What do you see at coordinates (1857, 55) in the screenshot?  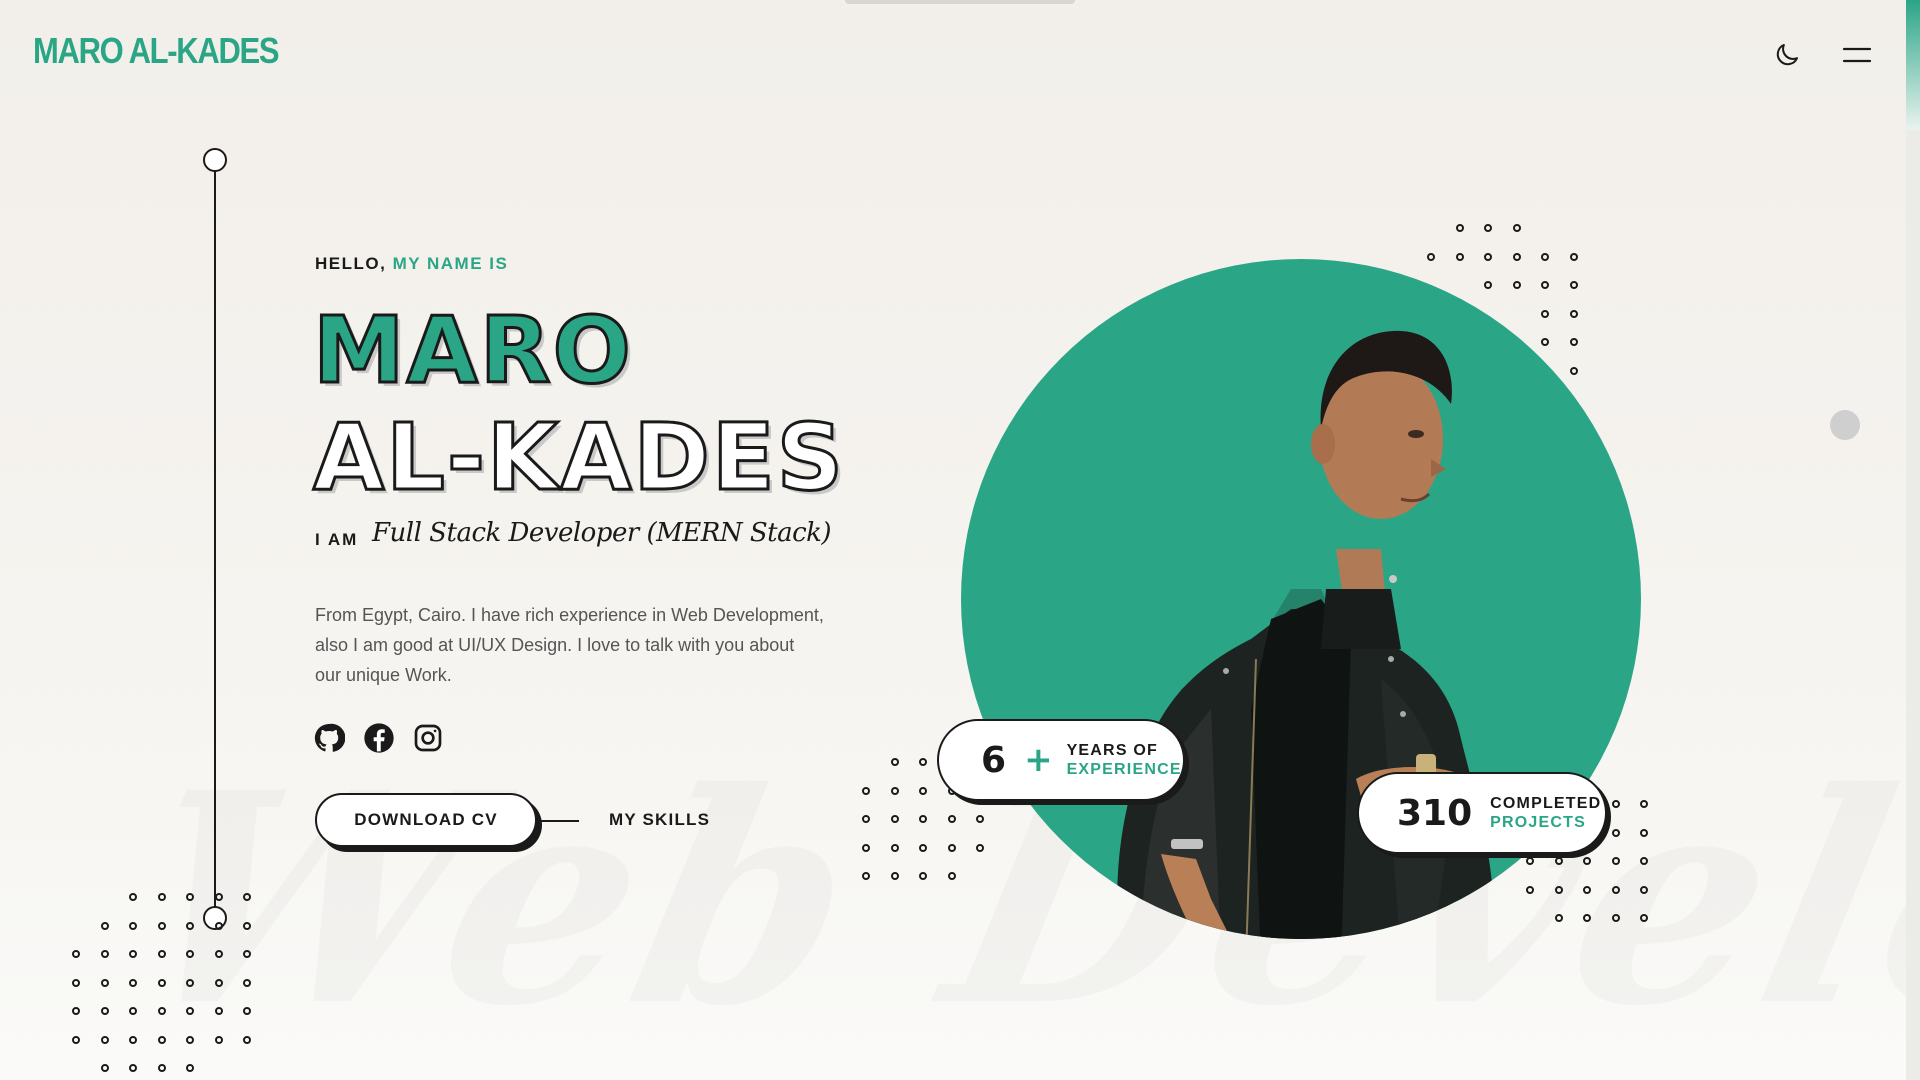 I see `hamburger-menu-icon` at bounding box center [1857, 55].